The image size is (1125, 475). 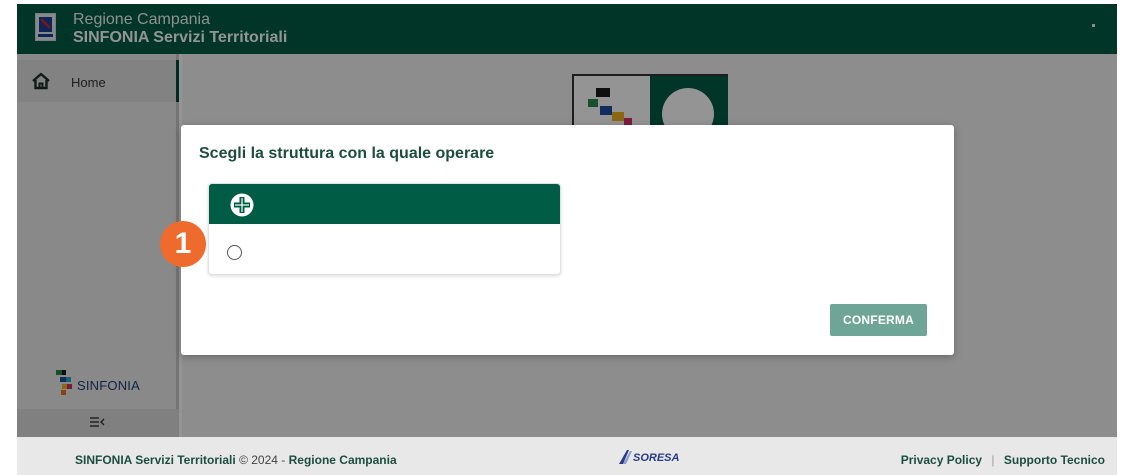 I want to click on footer-links: Privacy Policy | Supporto Tecnico, so click(x=1003, y=460).